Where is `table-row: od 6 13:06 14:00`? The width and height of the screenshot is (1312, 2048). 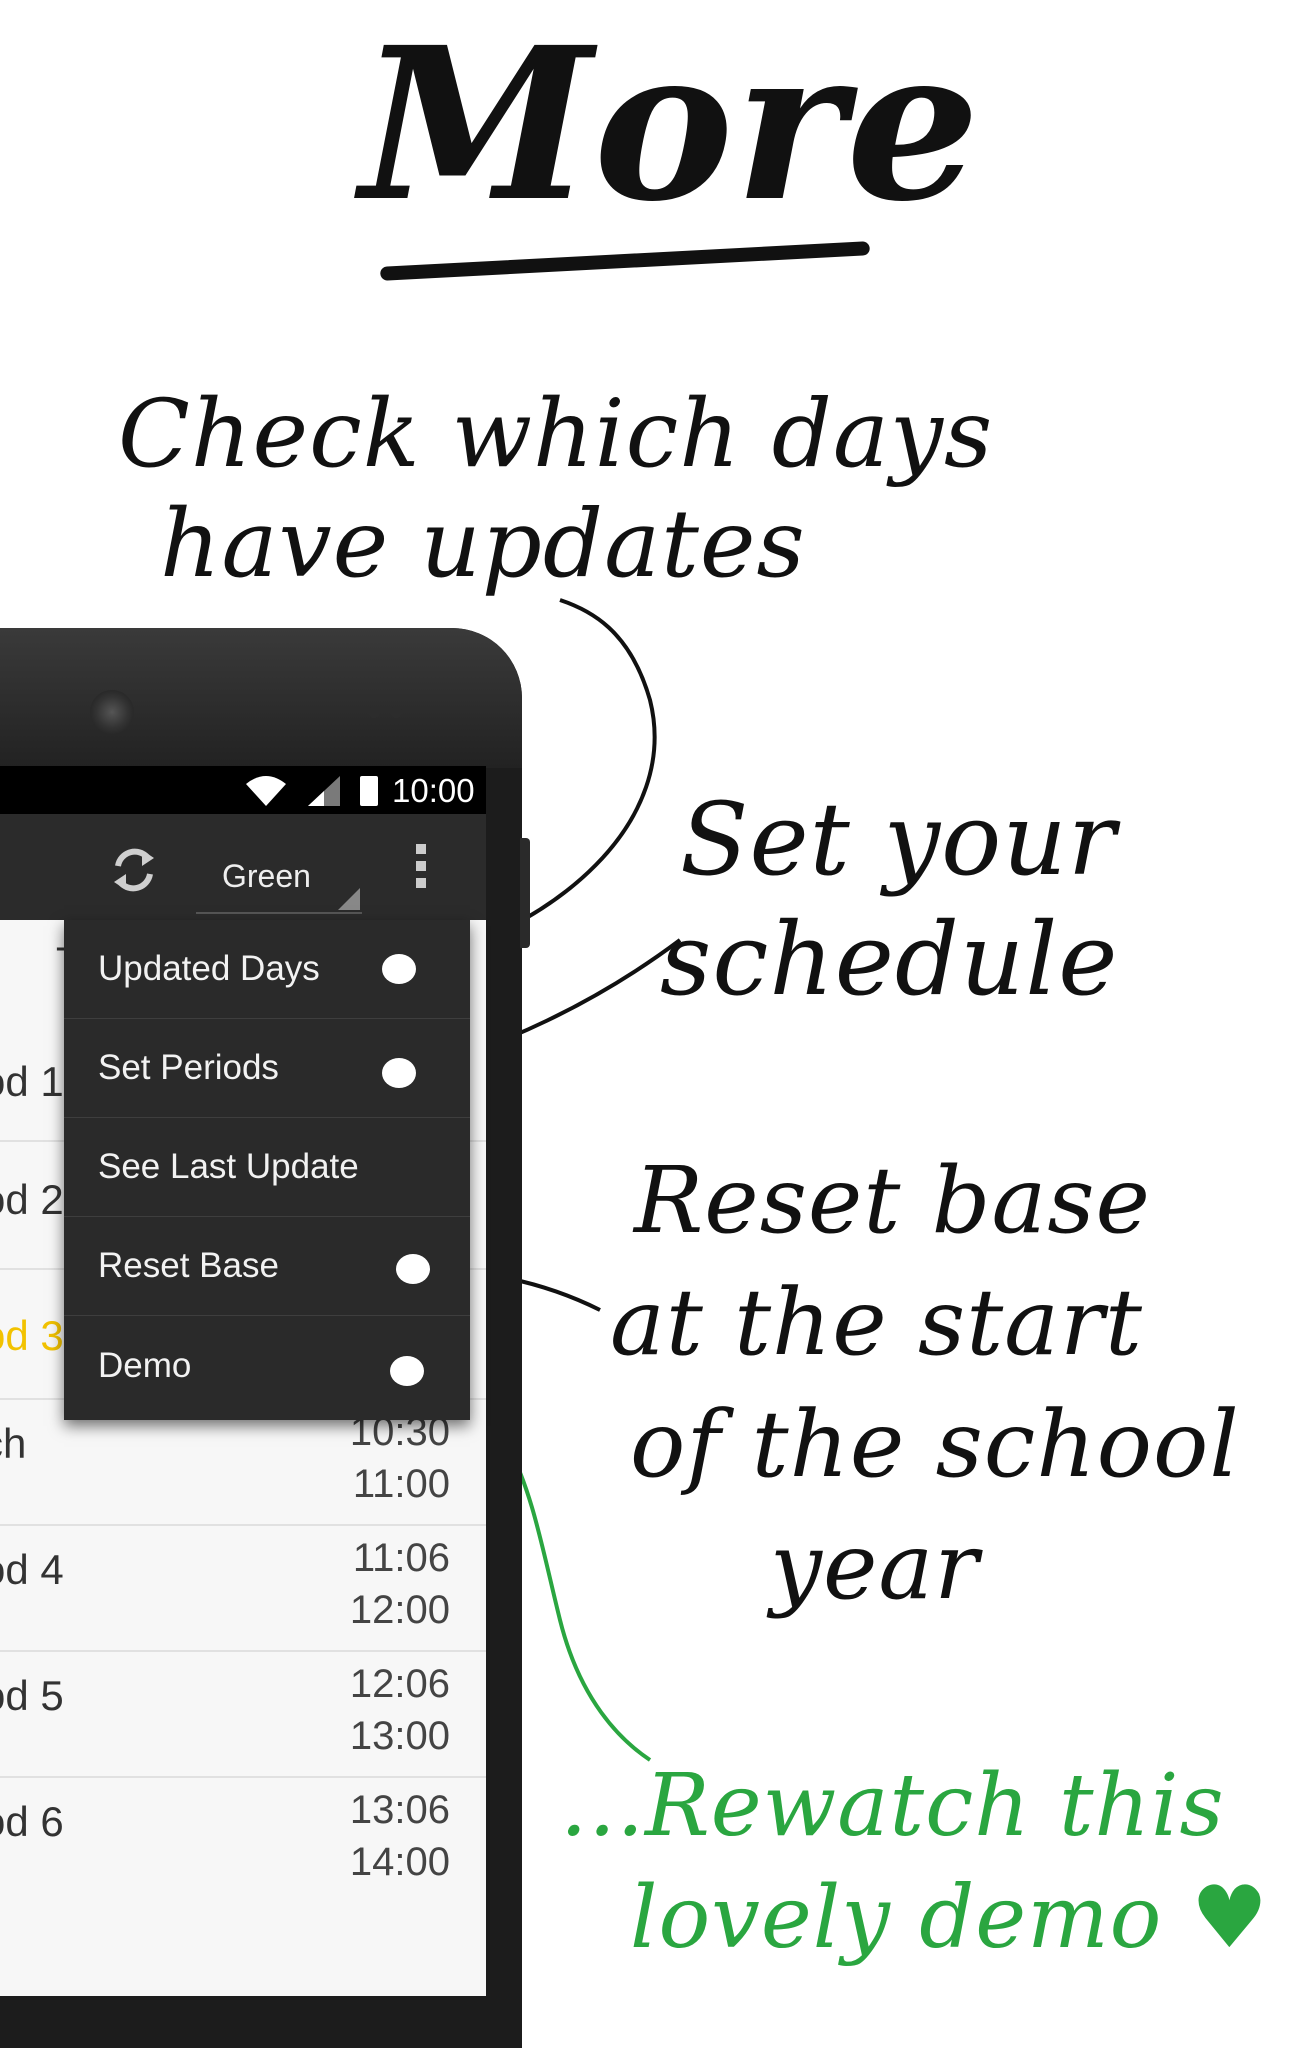 table-row: od 6 13:06 14:00 is located at coordinates (243, 1848).